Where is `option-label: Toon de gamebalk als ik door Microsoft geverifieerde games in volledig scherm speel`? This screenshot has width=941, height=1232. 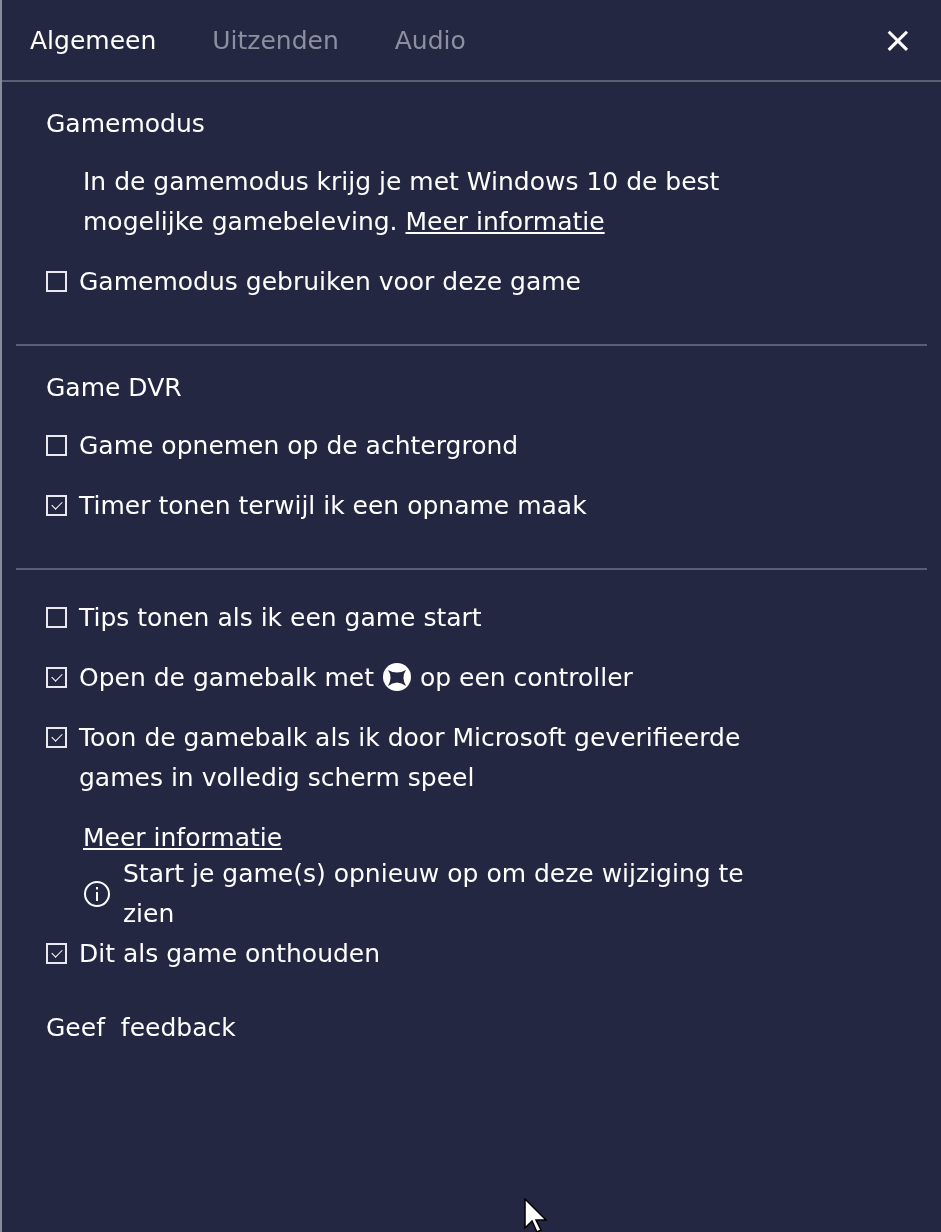 option-label: Toon de gamebalk als ik door Microsoft geverifieerde games in volledig scherm speel is located at coordinates (410, 758).